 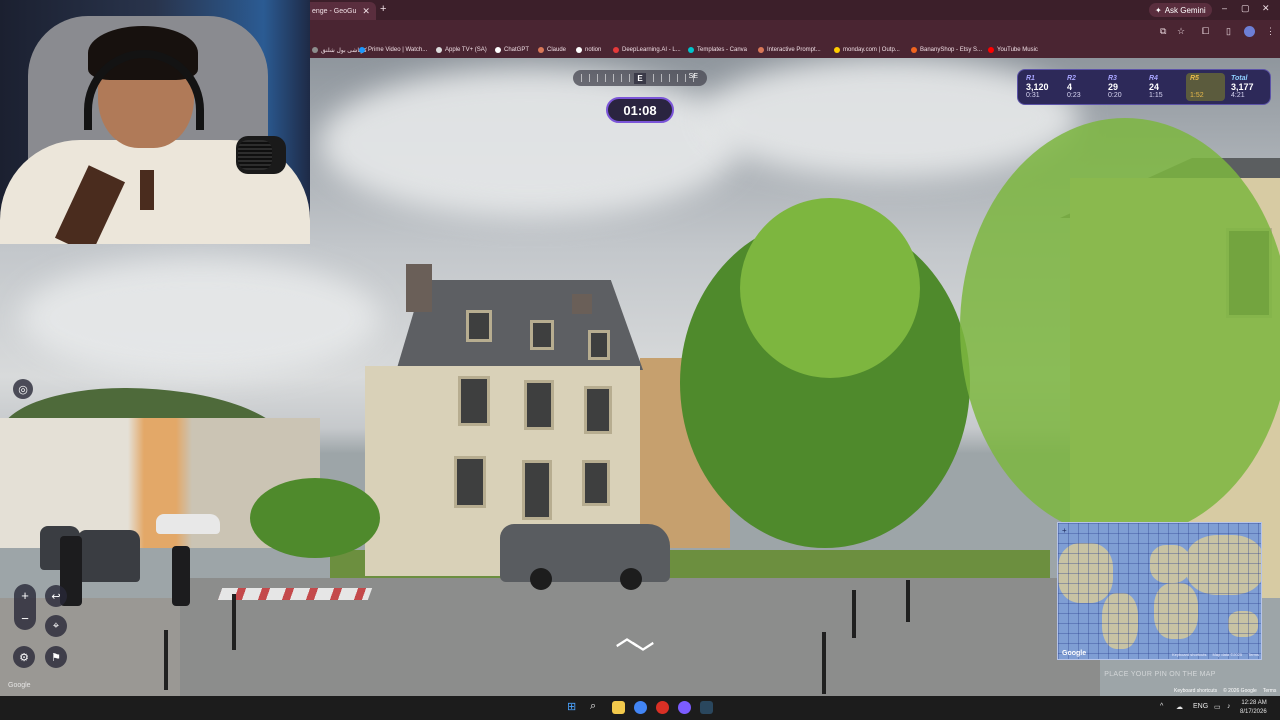 I want to click on crosswalk, so click(x=295, y=594).